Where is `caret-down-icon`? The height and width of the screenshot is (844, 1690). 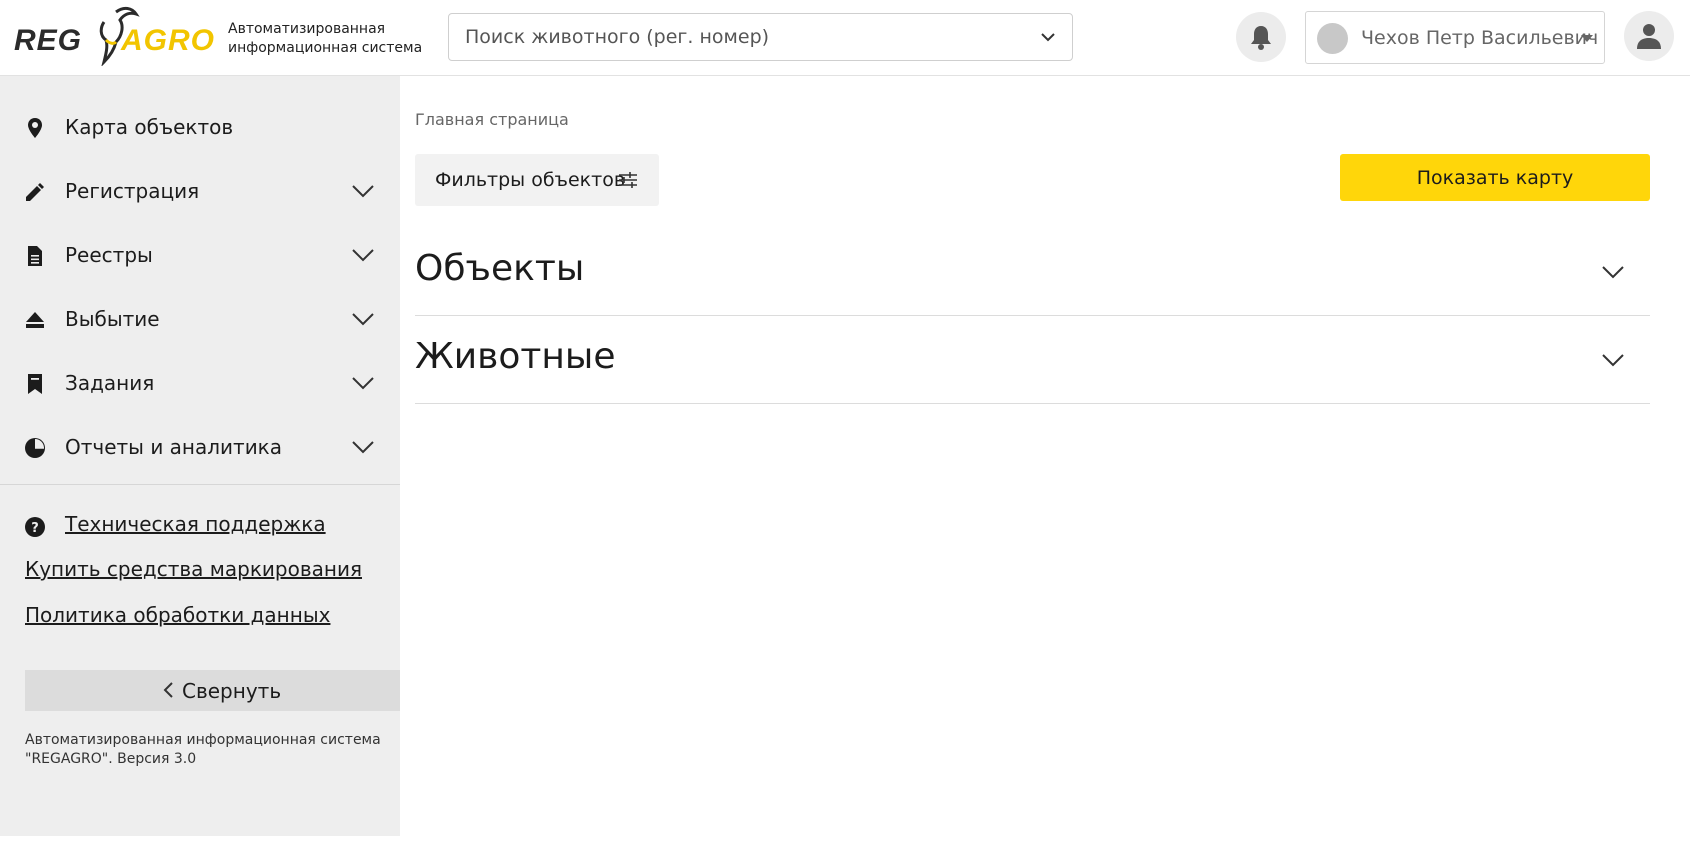 caret-down-icon is located at coordinates (1587, 38).